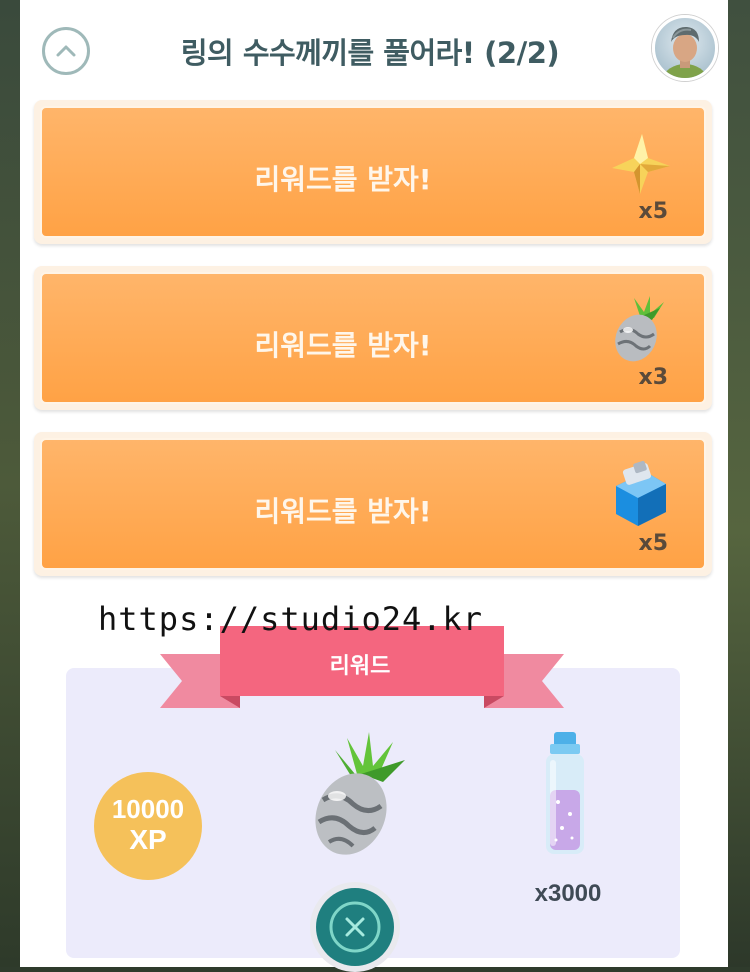 Image resolution: width=750 pixels, height=972 pixels. I want to click on task-card-1: 리워드를 받자! x5, so click(373, 172).